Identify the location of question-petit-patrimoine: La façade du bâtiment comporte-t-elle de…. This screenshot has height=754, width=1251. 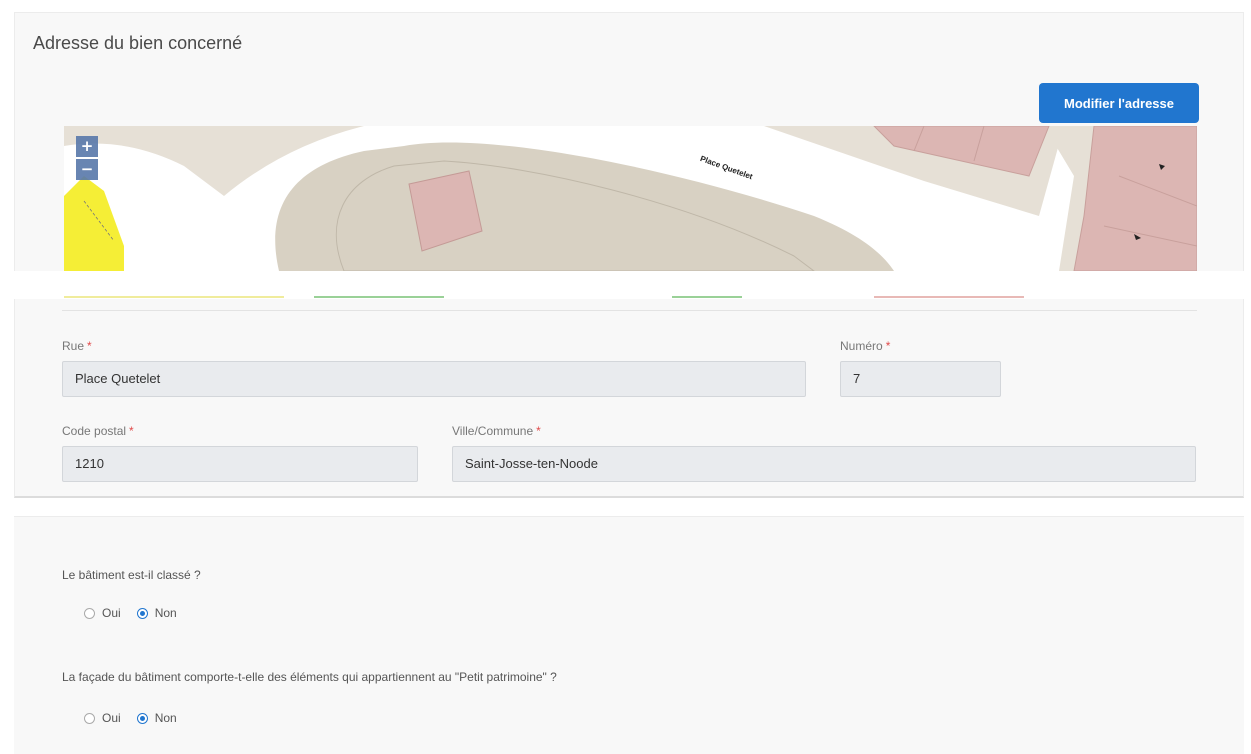
(309, 677).